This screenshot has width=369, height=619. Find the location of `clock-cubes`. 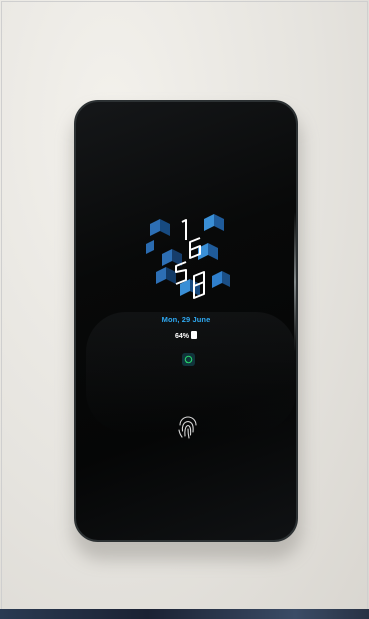

clock-cubes is located at coordinates (188, 255).